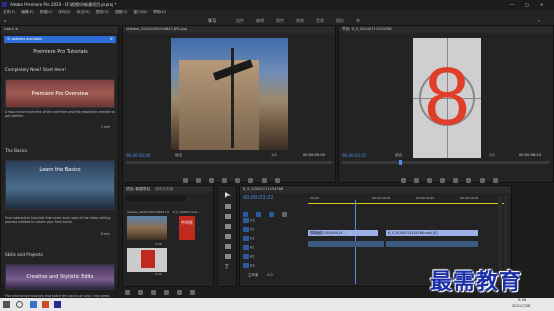 Image resolution: width=554 pixels, height=311 pixels. What do you see at coordinates (469, 180) in the screenshot?
I see `lift-icon` at bounding box center [469, 180].